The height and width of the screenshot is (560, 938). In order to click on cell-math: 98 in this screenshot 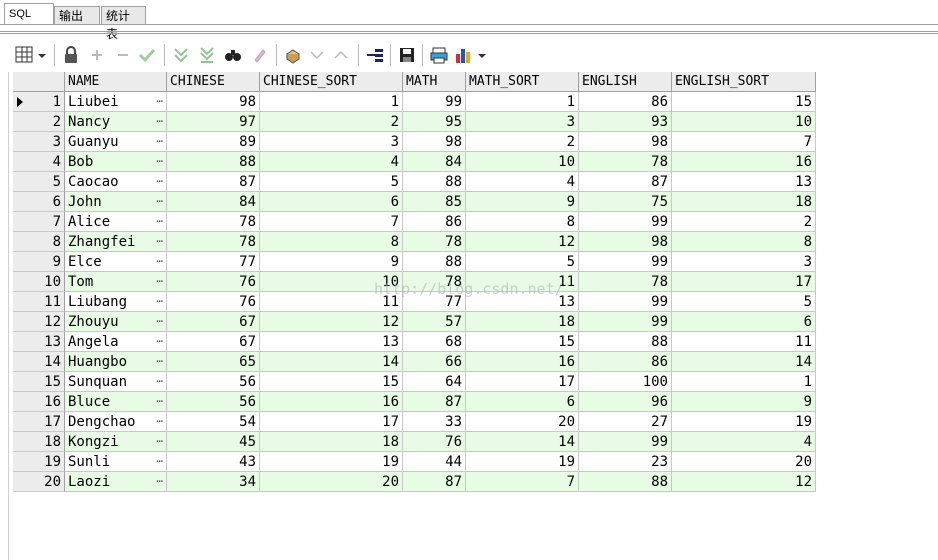, I will do `click(434, 142)`.